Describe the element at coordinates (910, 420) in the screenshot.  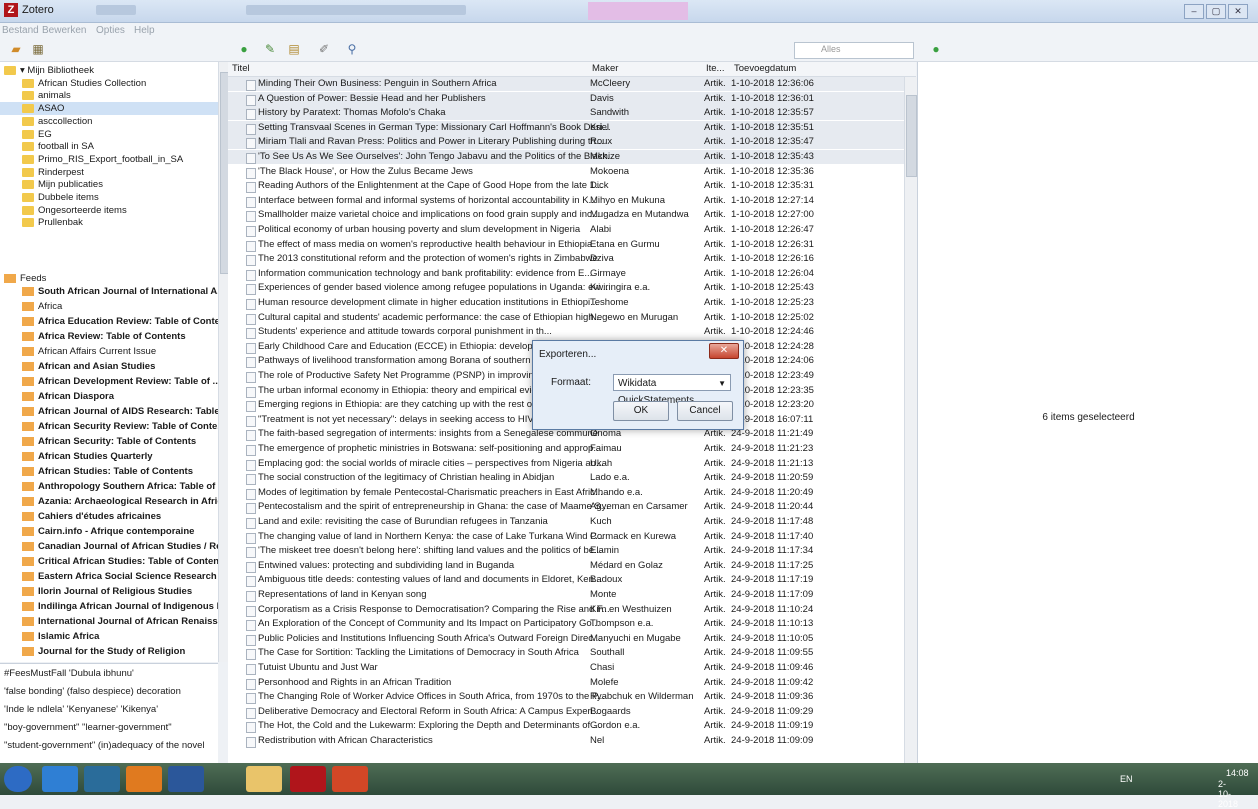
I see `items-scrollbar` at that location.